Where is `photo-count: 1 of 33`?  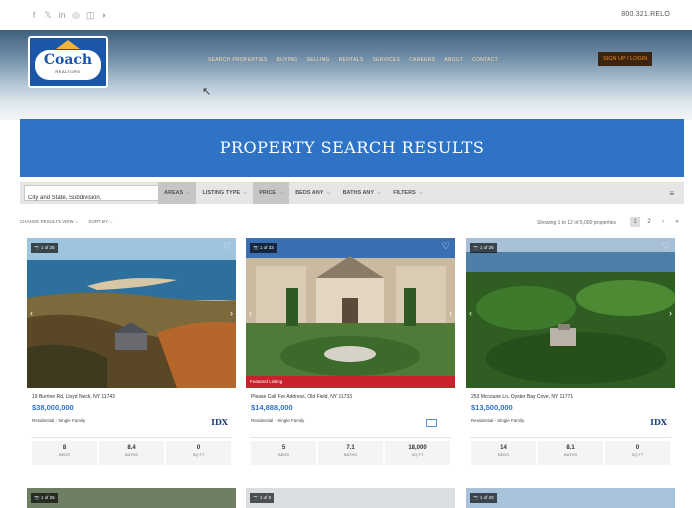 photo-count: 1 of 33 is located at coordinates (266, 247).